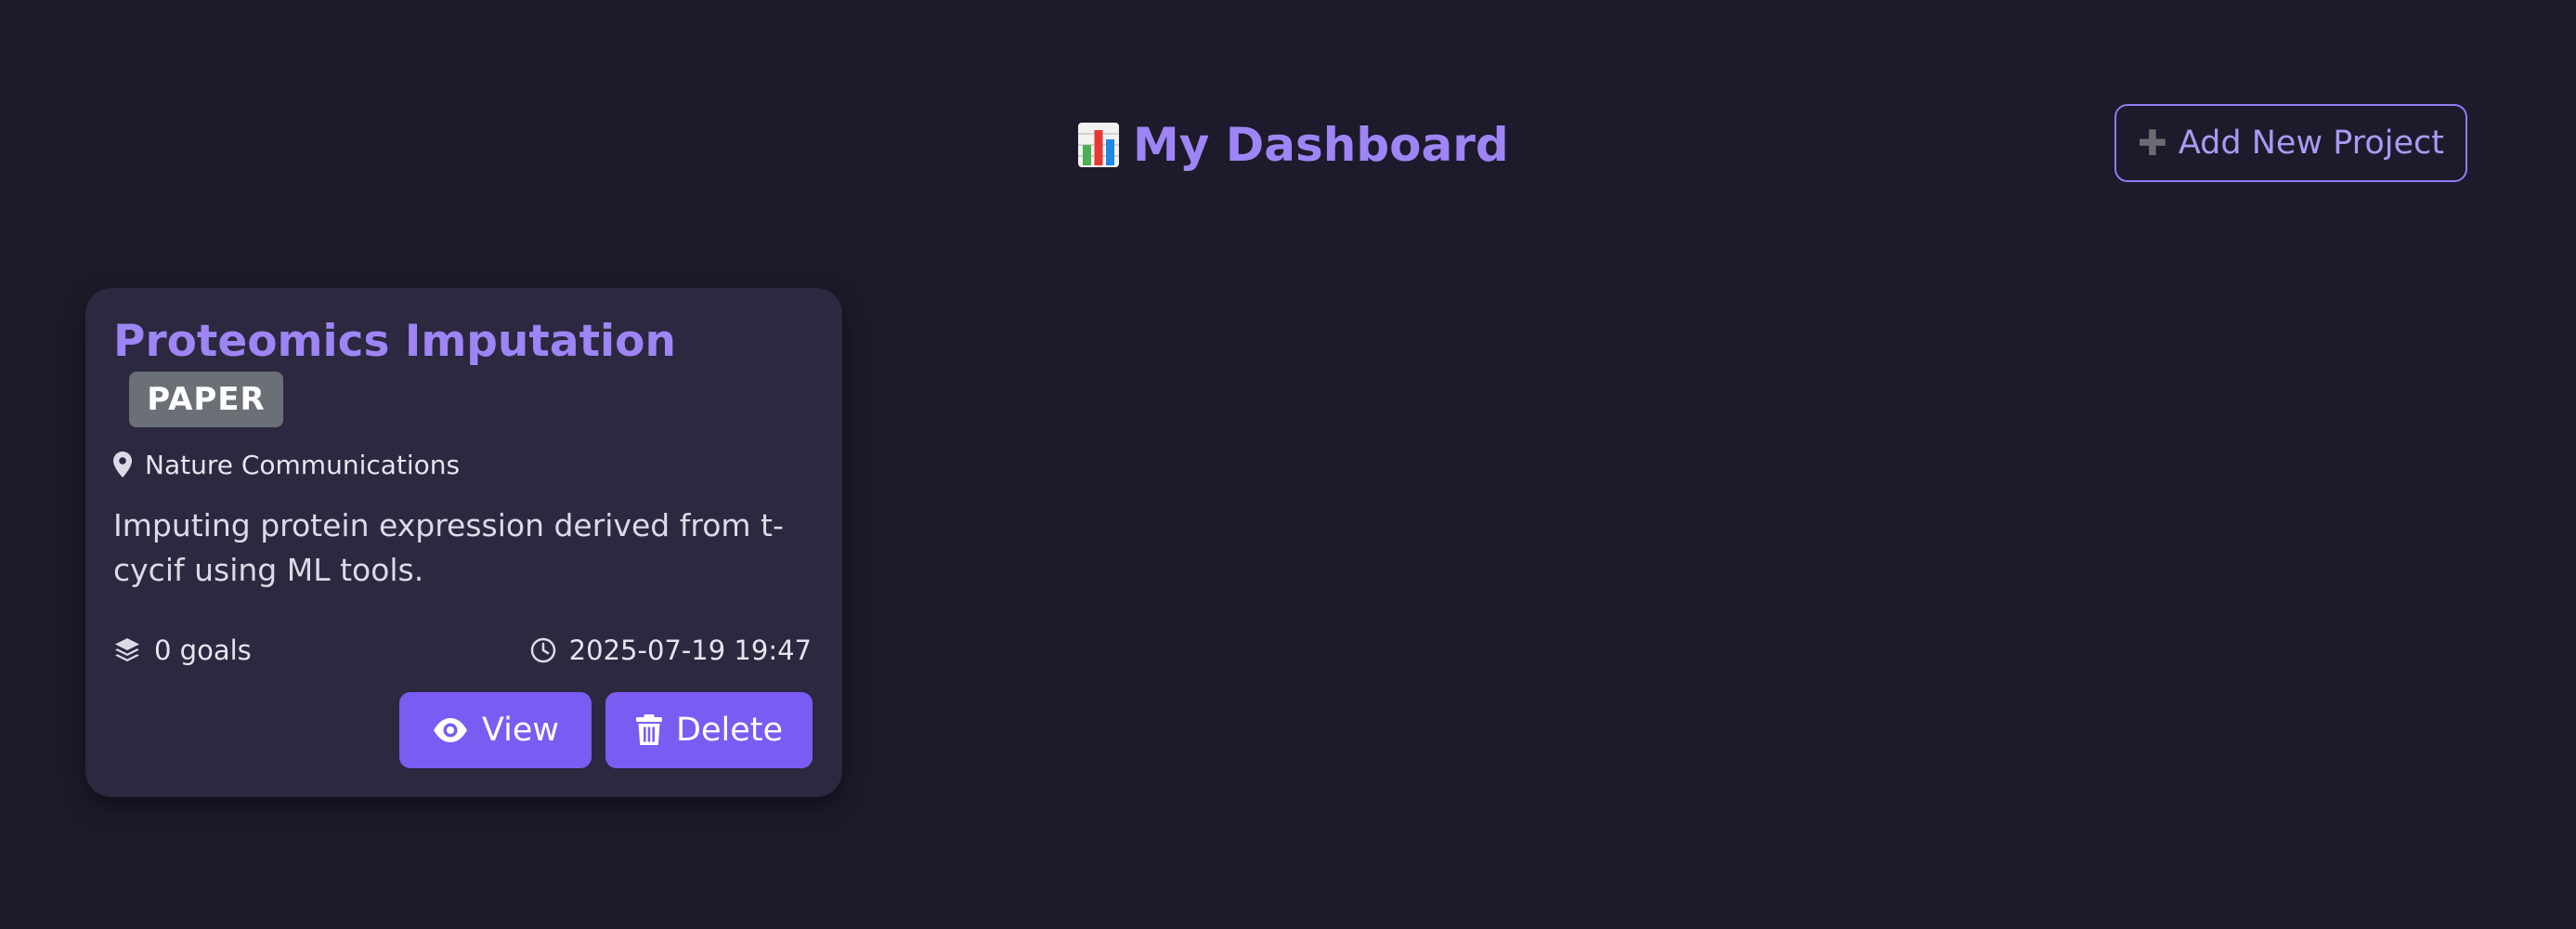  I want to click on page-title: My Dashboard, so click(1293, 145).